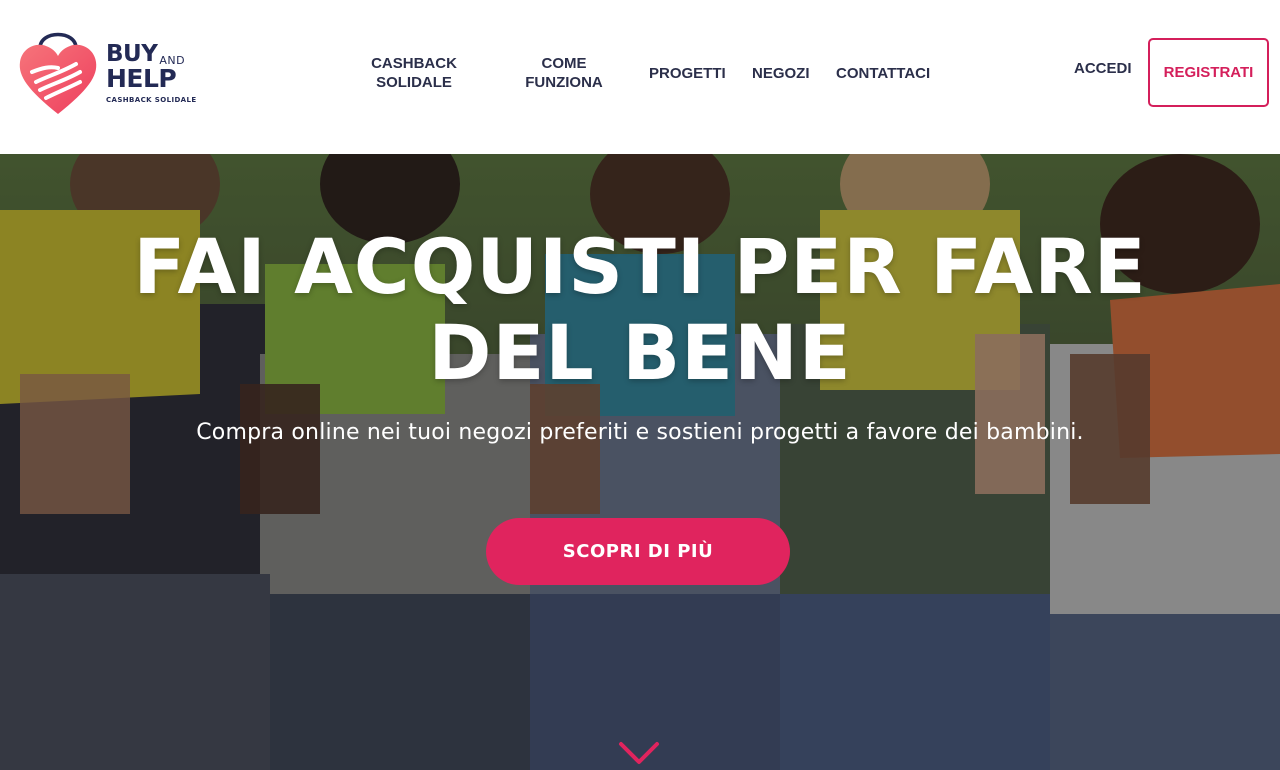 The width and height of the screenshot is (1280, 770). What do you see at coordinates (151, 54) in the screenshot?
I see `brand-name-top: BUY AND` at bounding box center [151, 54].